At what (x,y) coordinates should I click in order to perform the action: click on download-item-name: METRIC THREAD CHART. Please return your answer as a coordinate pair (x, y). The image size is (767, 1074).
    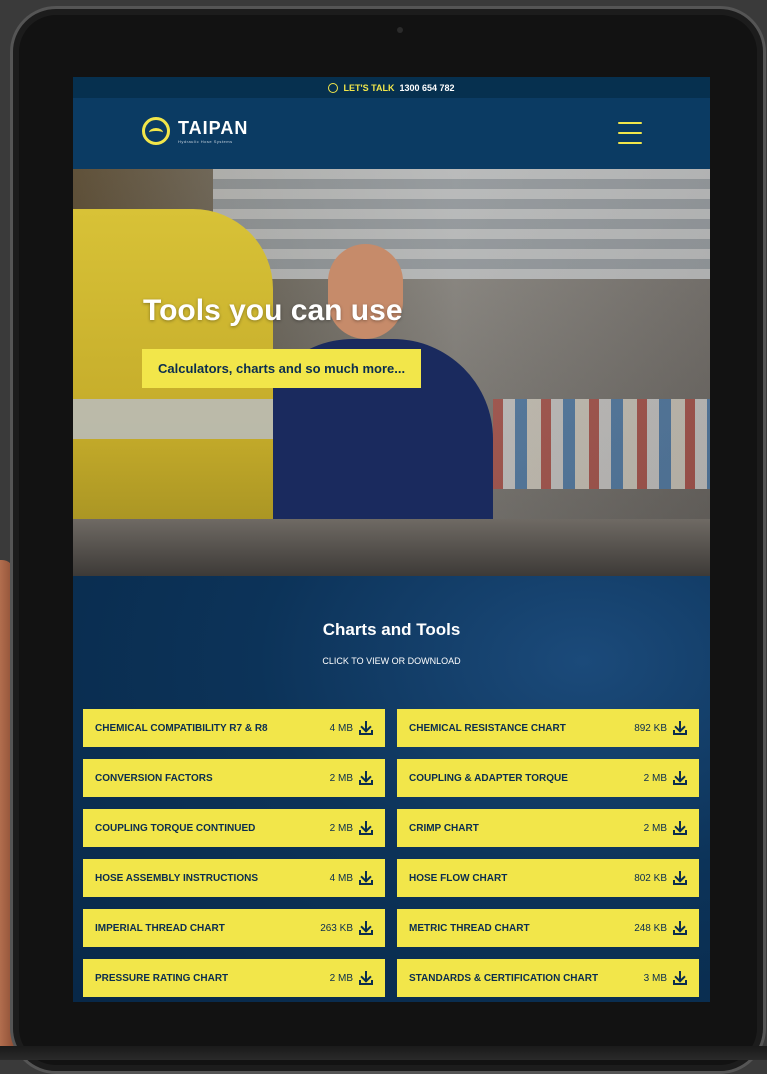
    Looking at the image, I should click on (521, 928).